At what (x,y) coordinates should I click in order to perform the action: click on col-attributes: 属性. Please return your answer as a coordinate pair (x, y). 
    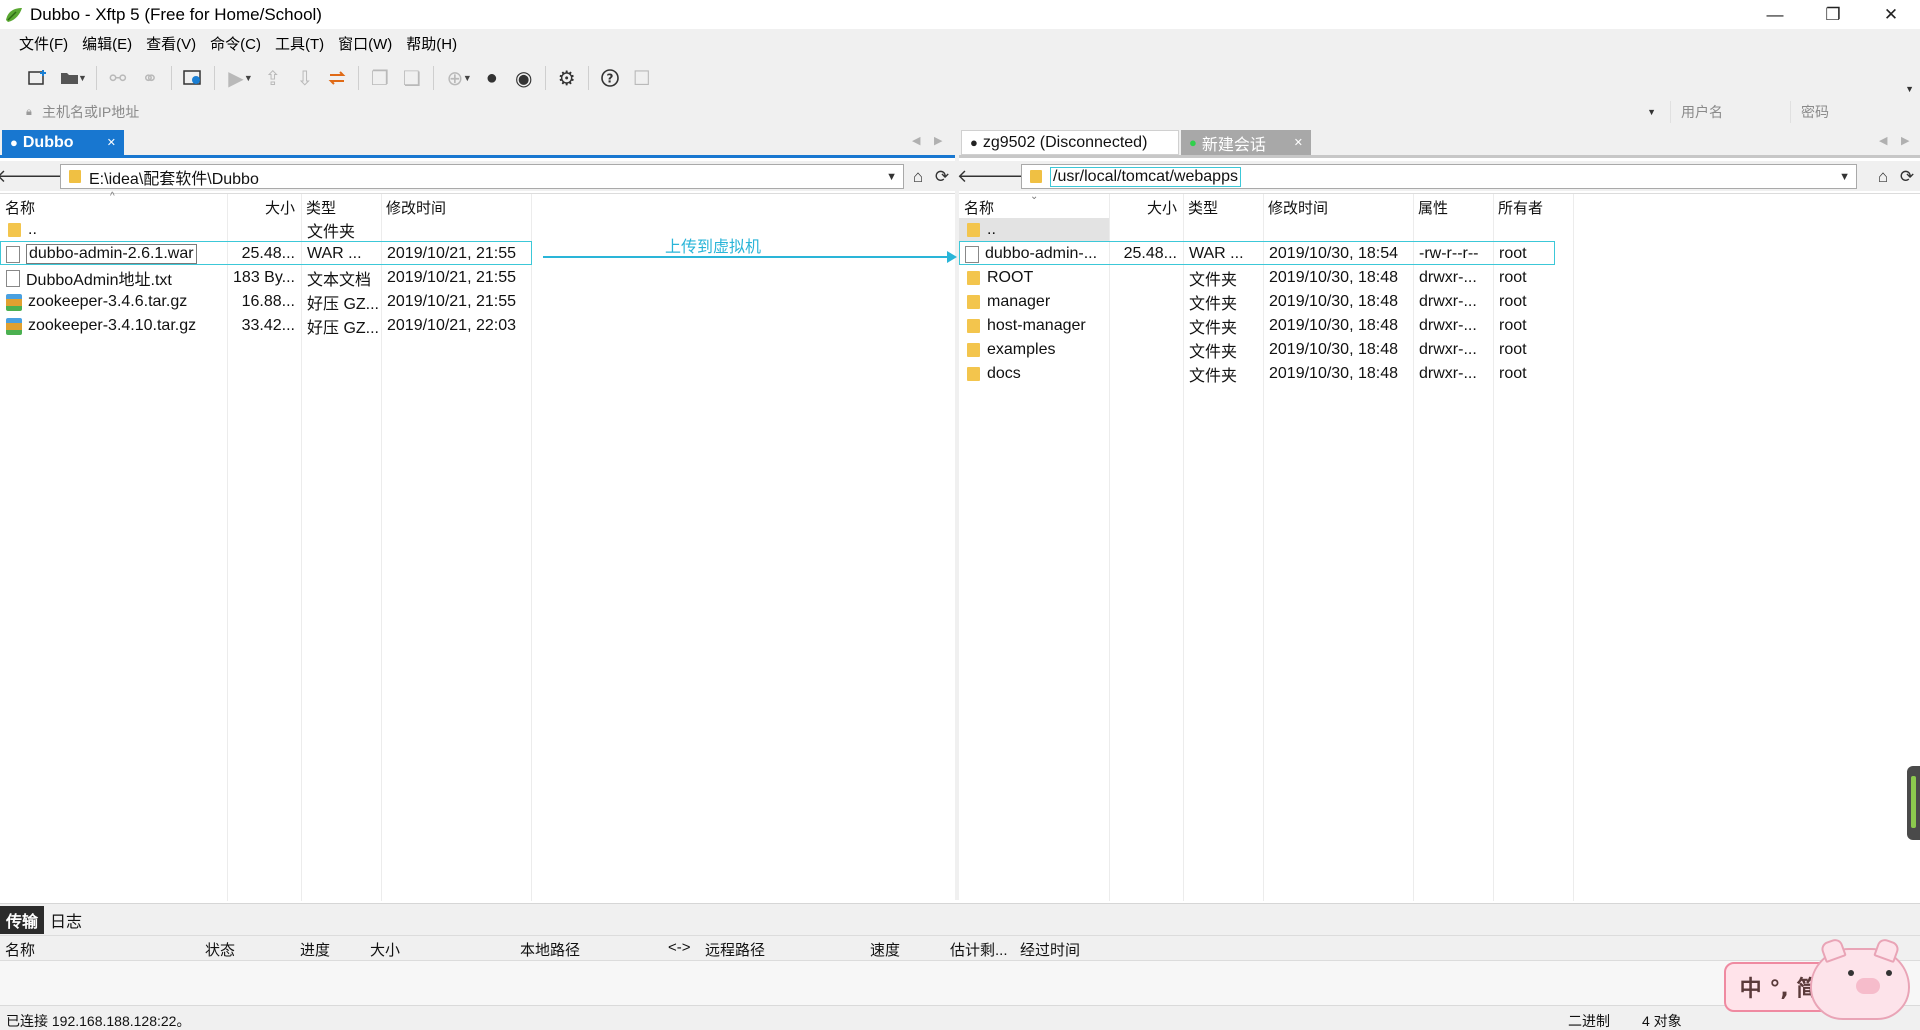
    Looking at the image, I should click on (1453, 207).